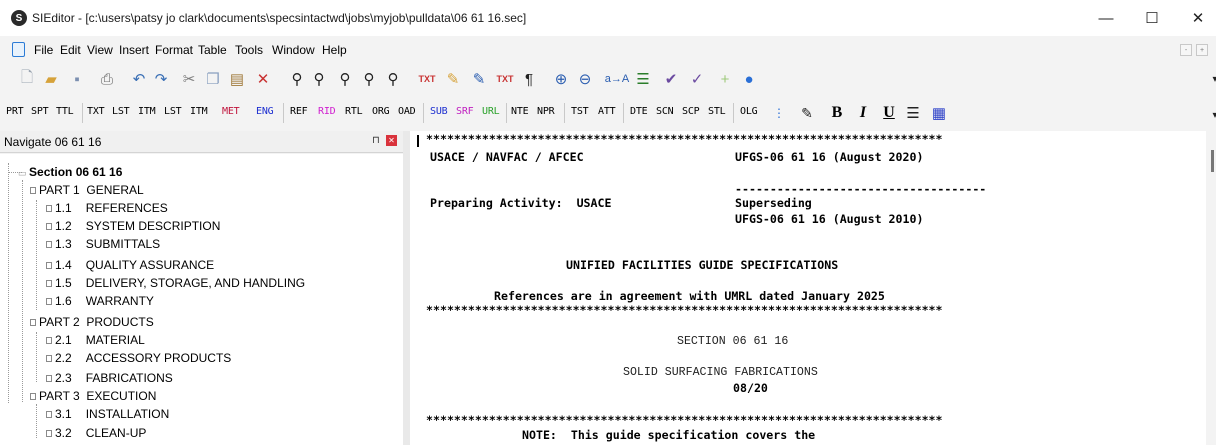 The width and height of the screenshot is (1216, 445). Describe the element at coordinates (133, 226) in the screenshot. I see `tree-item-1-2: 1.2 SYSTEM DESCRIPTION` at that location.